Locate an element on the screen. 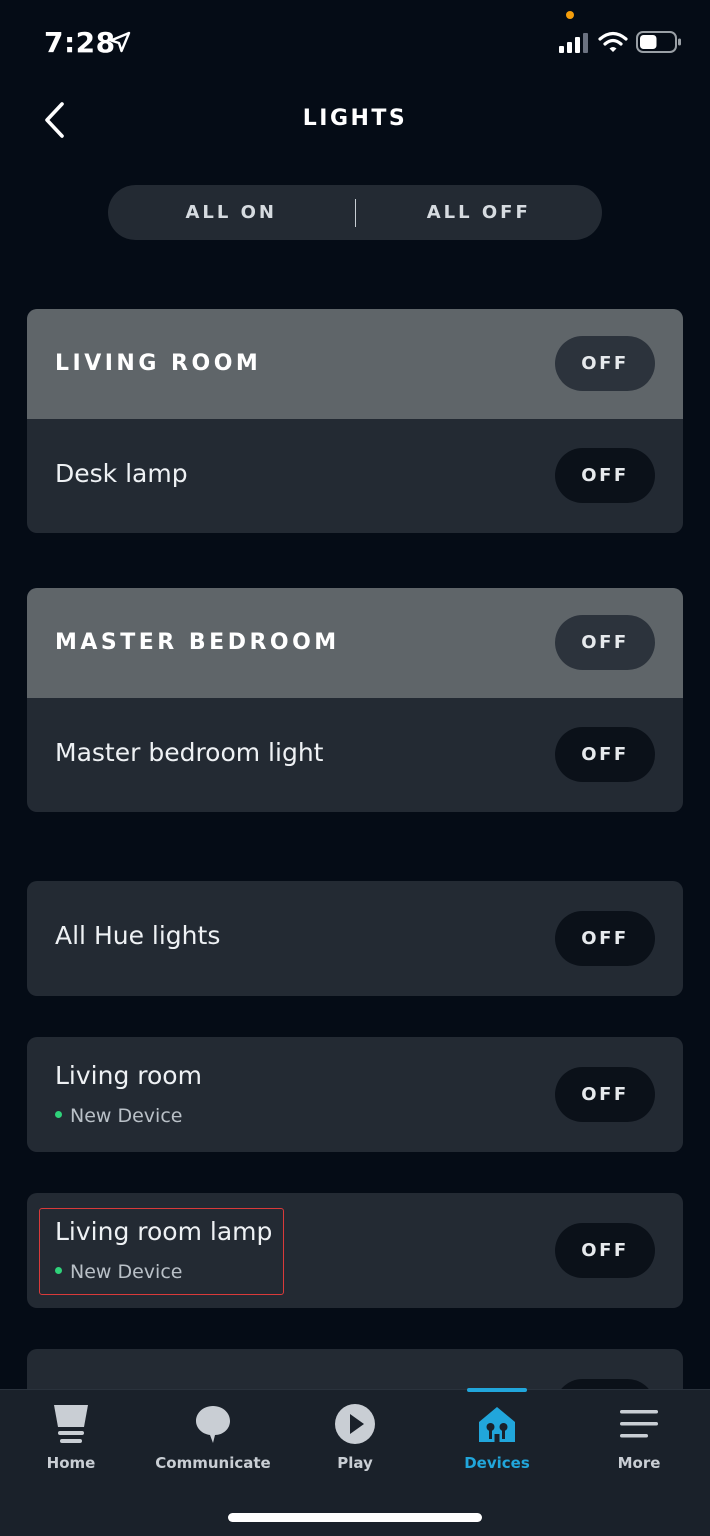 The height and width of the screenshot is (1536, 710). group-title: LIVING ROOM is located at coordinates (158, 363).